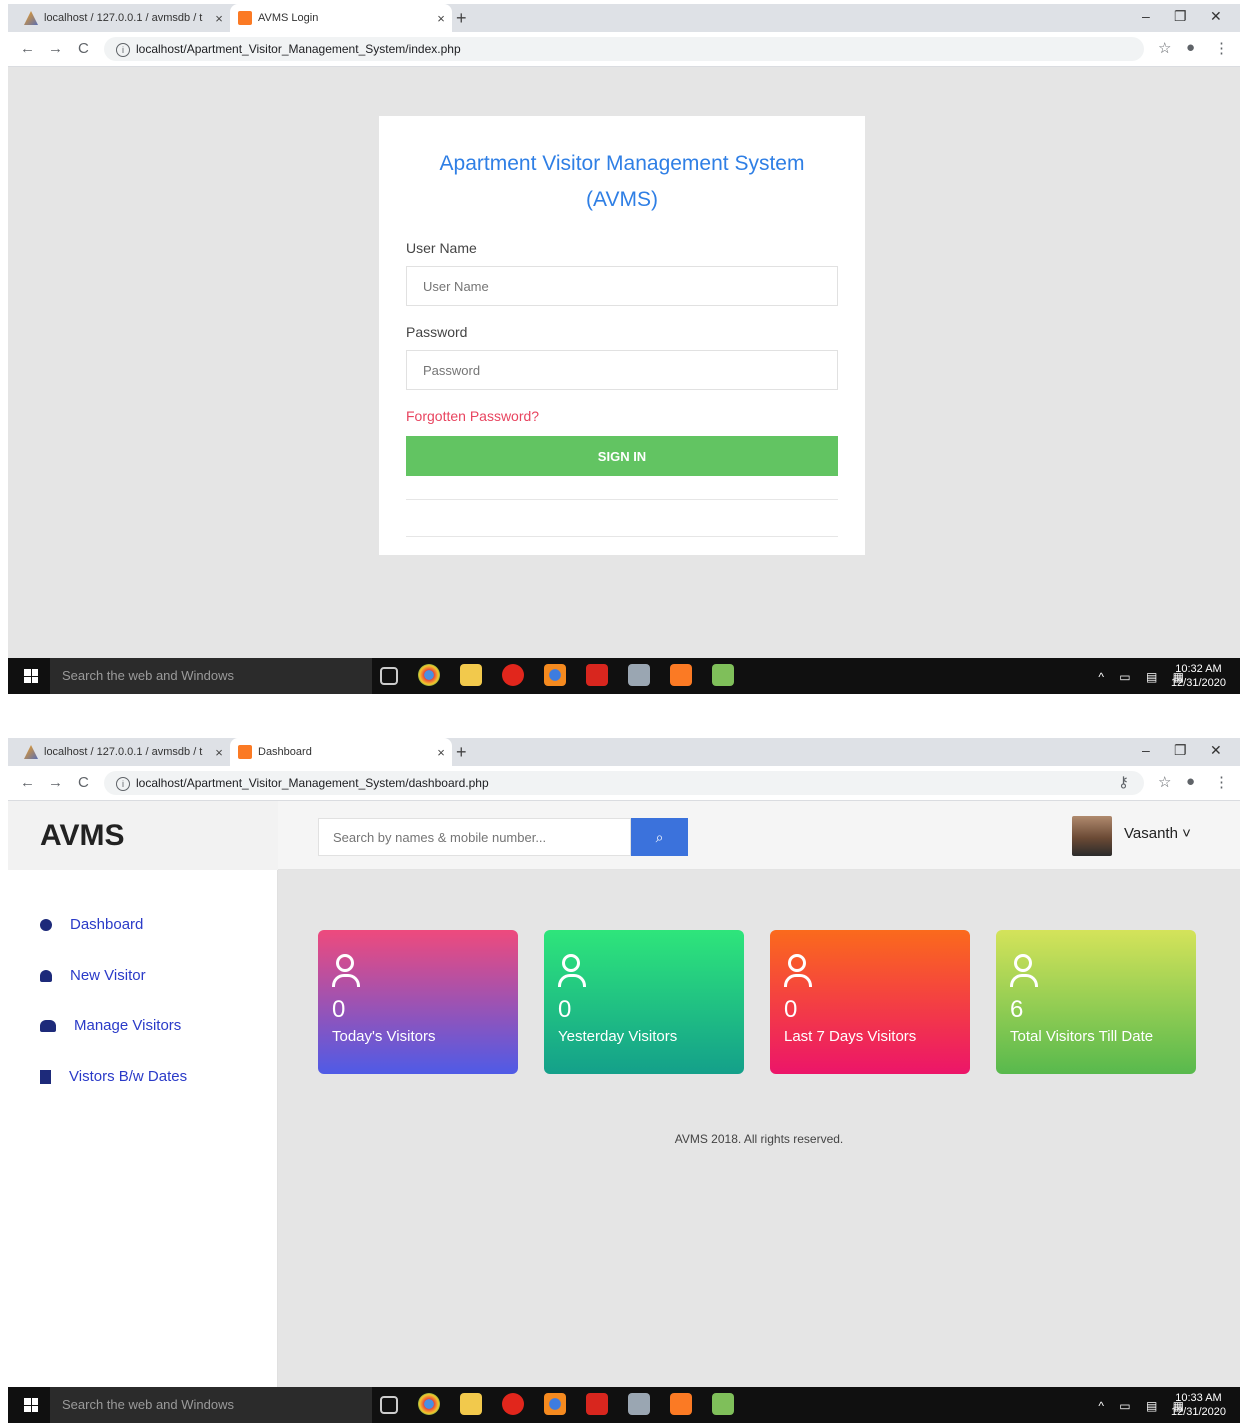  What do you see at coordinates (341, 752) in the screenshot?
I see `tab-dashboard: Dashboard ×` at bounding box center [341, 752].